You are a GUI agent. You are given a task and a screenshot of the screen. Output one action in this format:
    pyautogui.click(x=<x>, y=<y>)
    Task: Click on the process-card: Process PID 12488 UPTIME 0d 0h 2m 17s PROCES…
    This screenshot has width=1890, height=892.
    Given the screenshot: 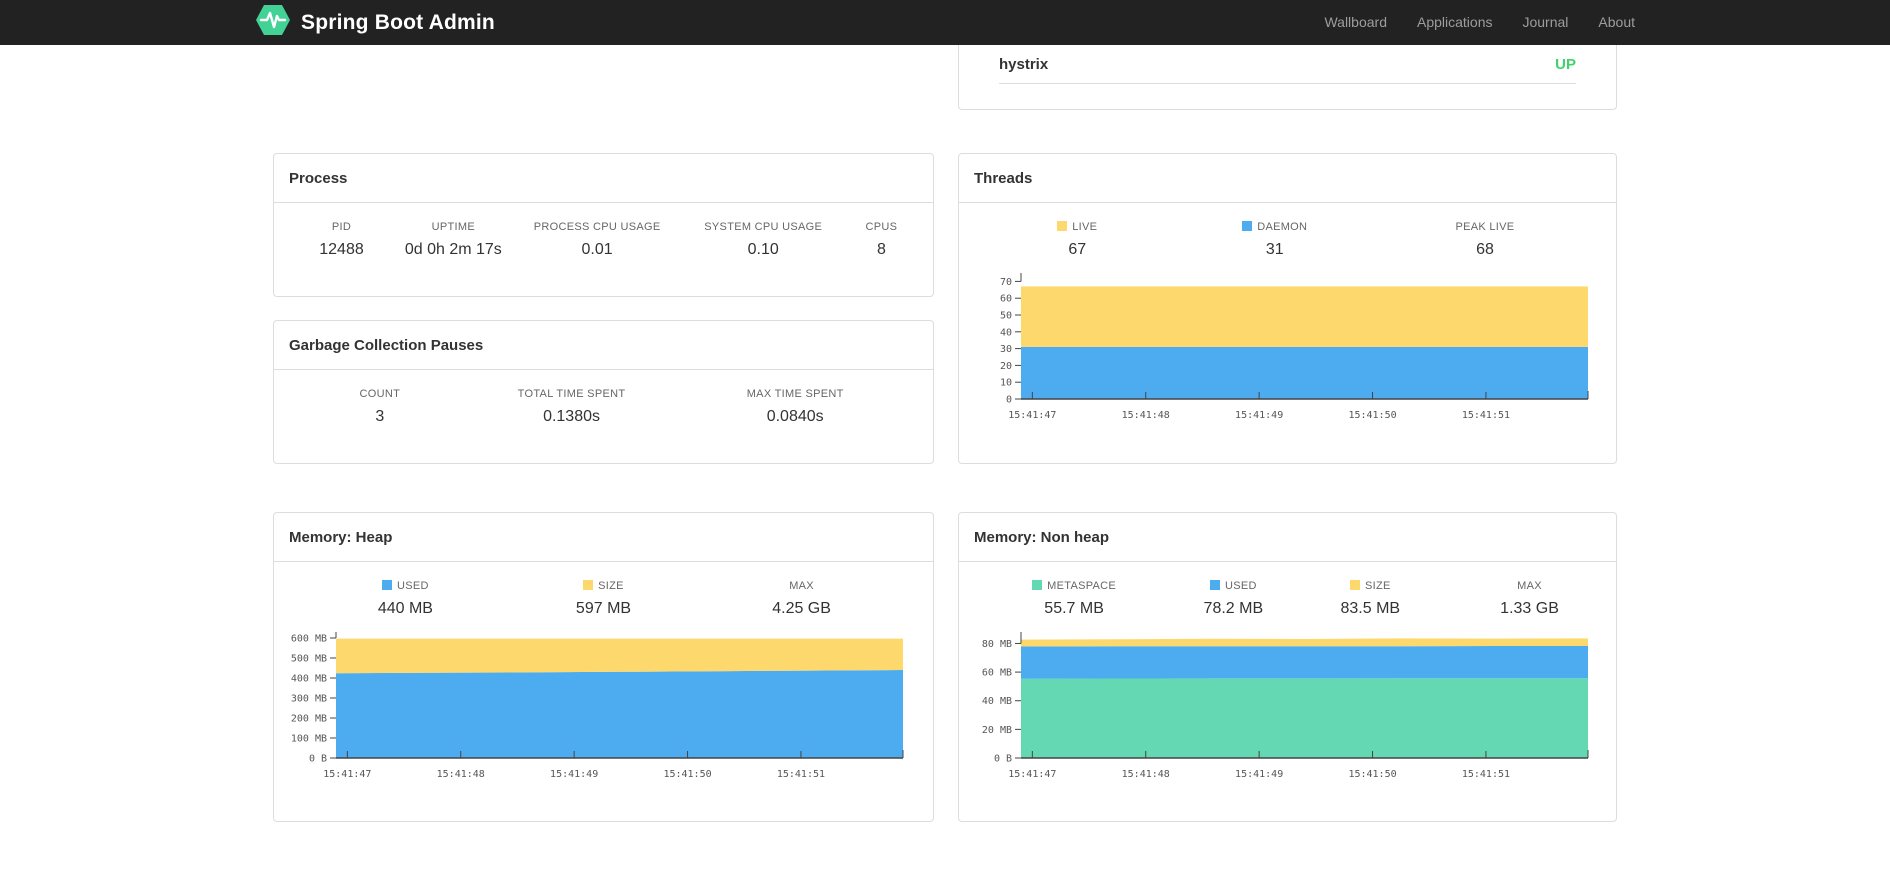 What is the action you would take?
    pyautogui.click(x=603, y=225)
    